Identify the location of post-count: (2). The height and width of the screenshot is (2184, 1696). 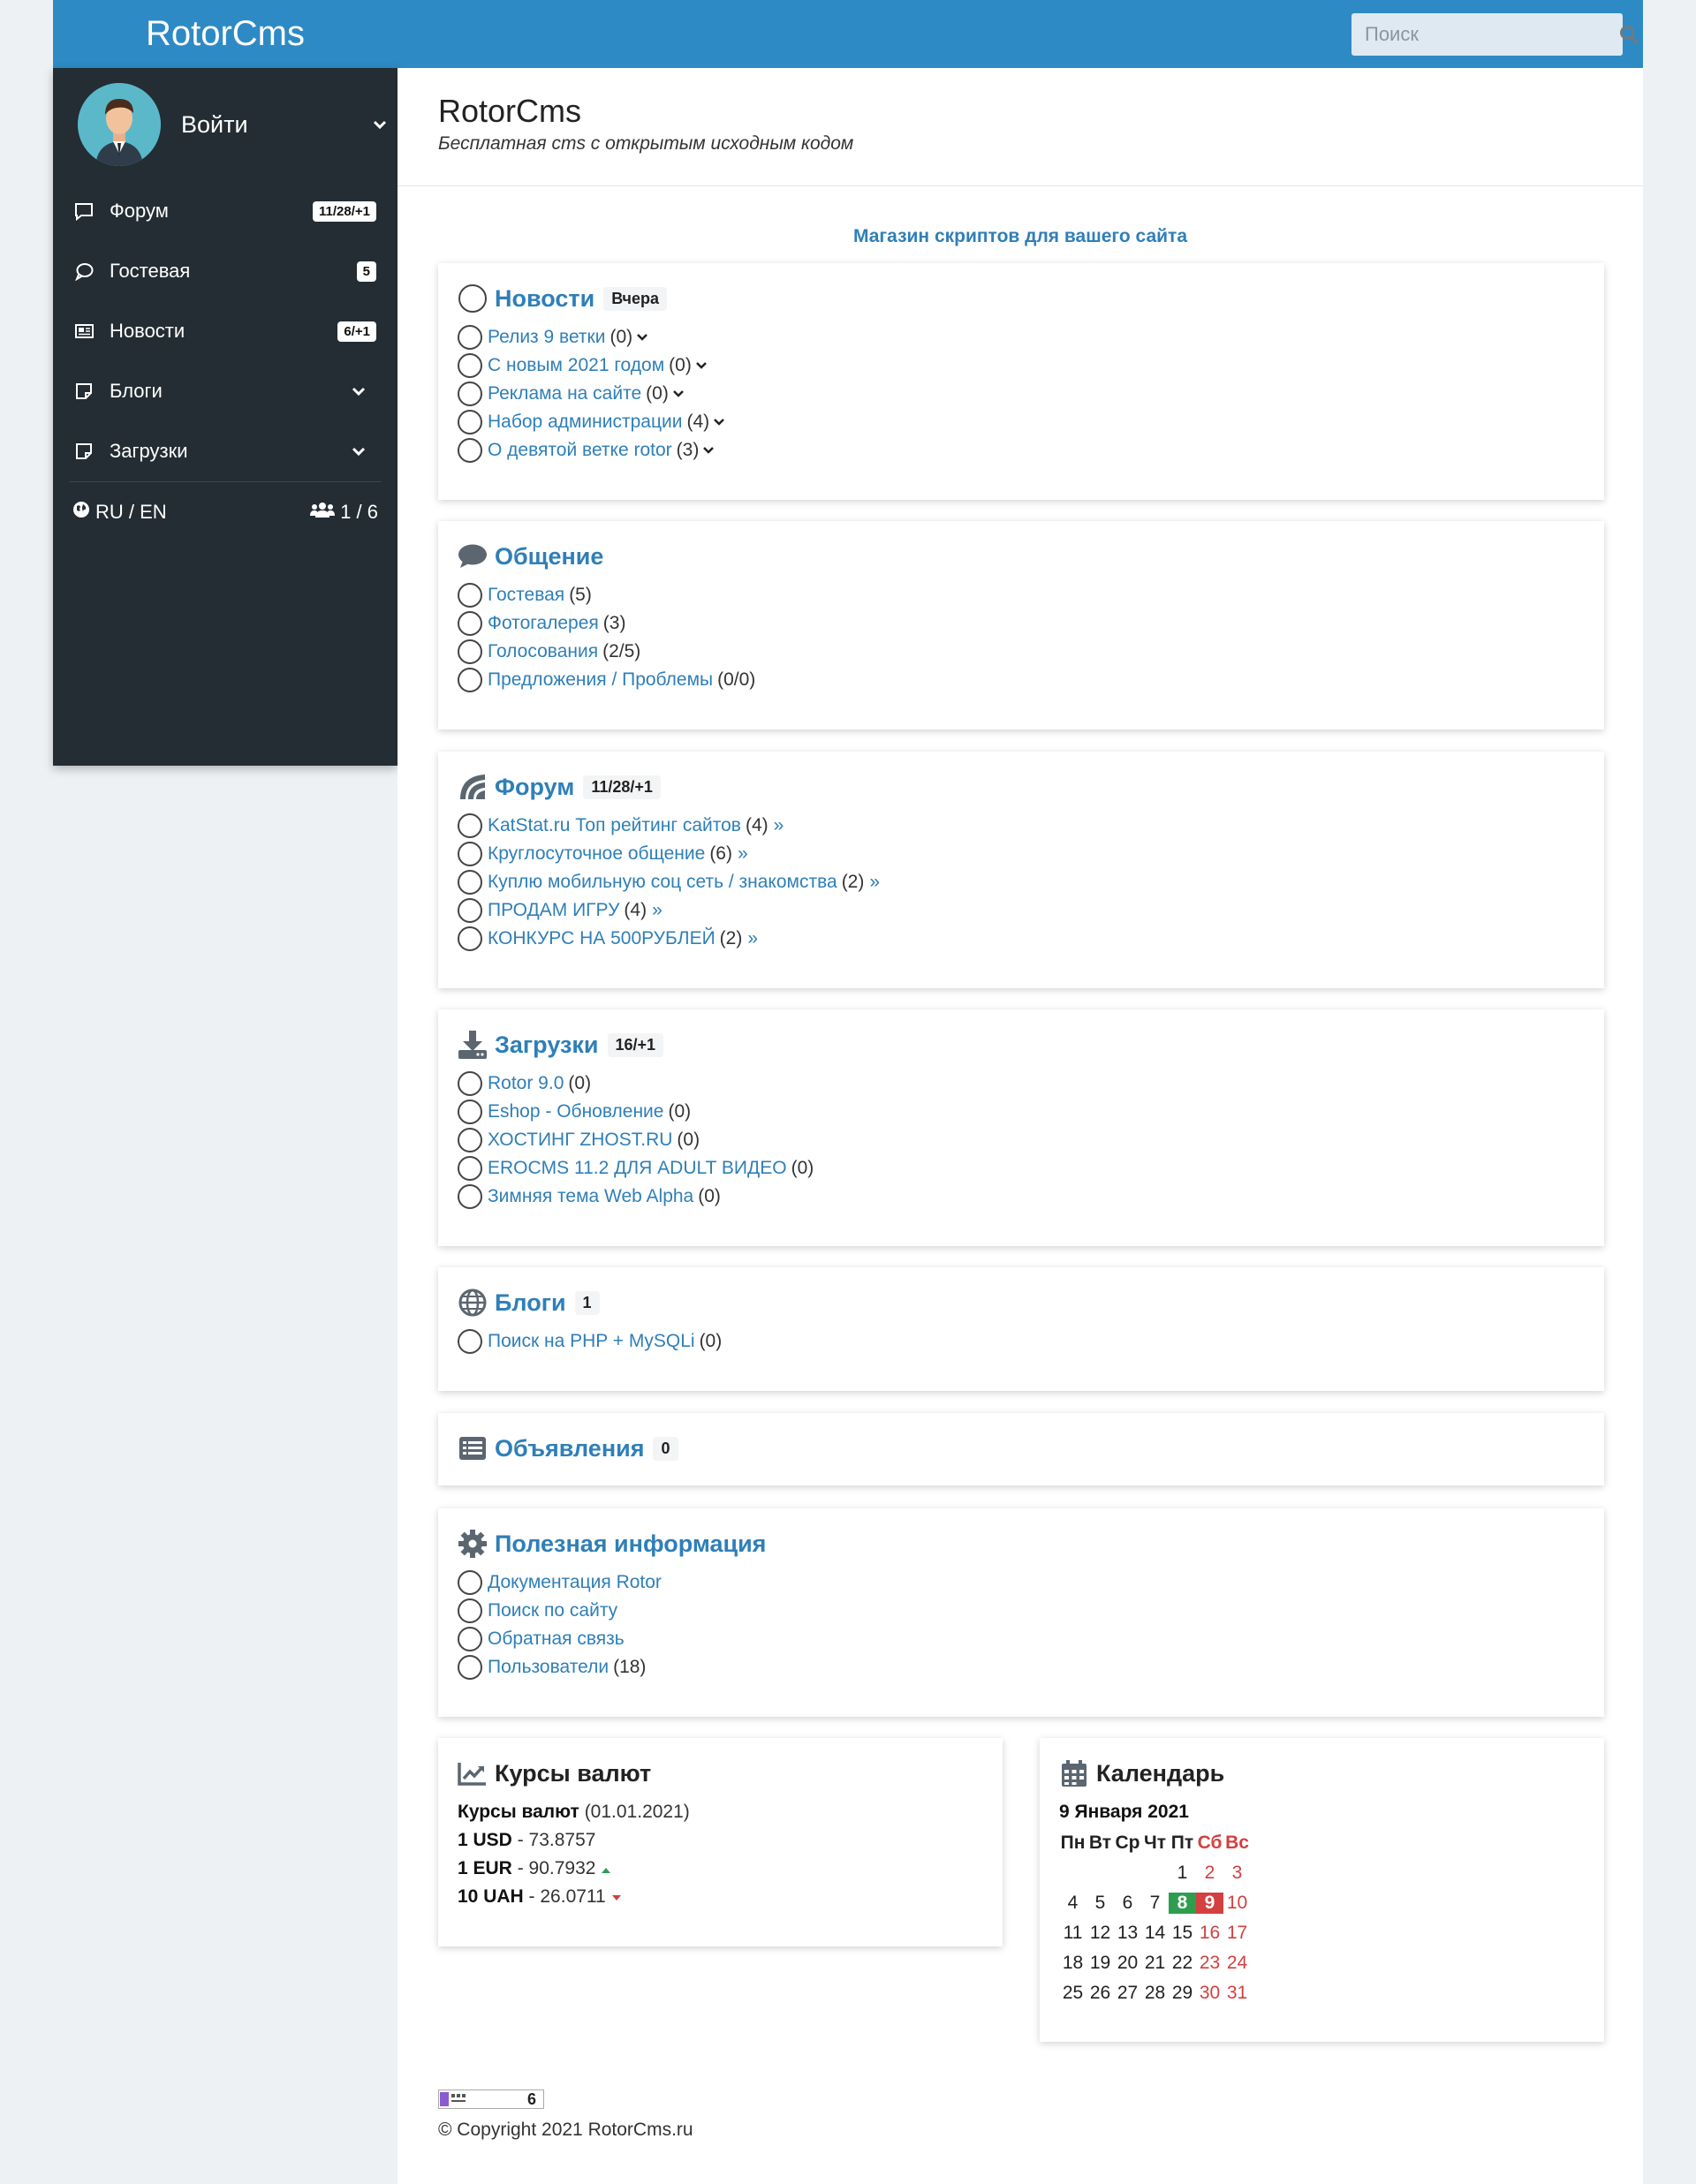
(731, 938).